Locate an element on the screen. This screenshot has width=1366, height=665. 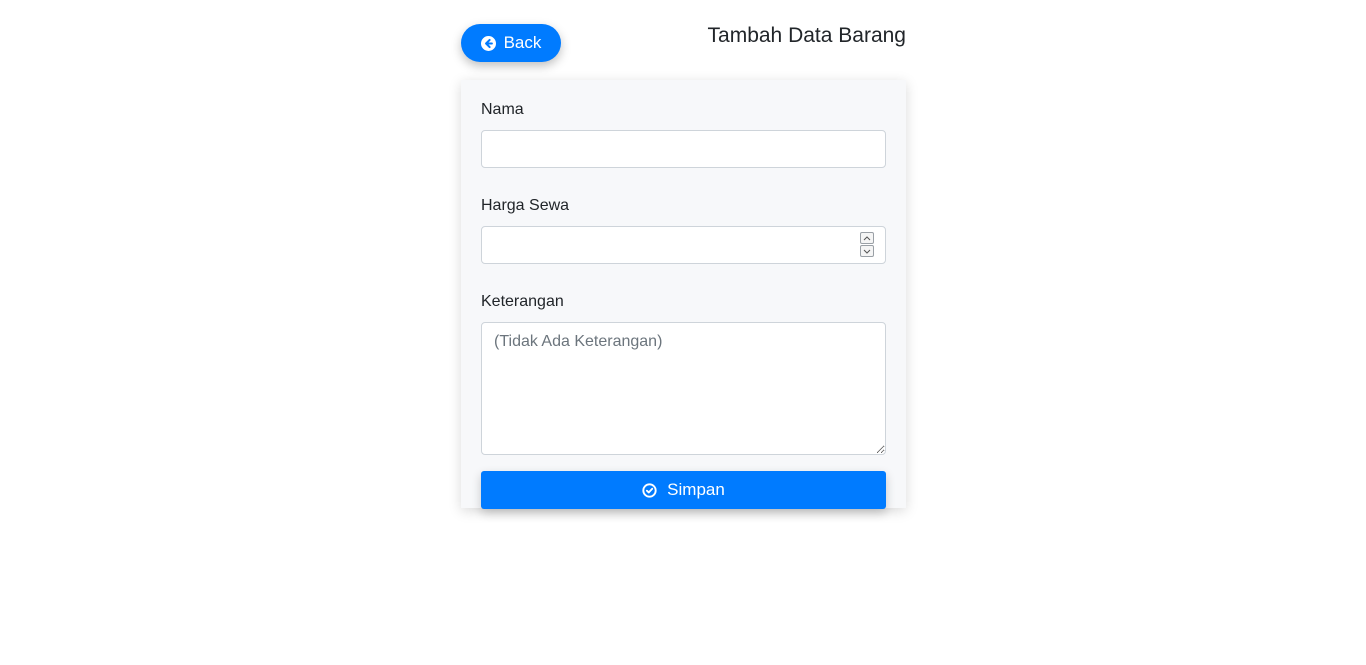
harga-sewa-label: Harga Sewa is located at coordinates (525, 205).